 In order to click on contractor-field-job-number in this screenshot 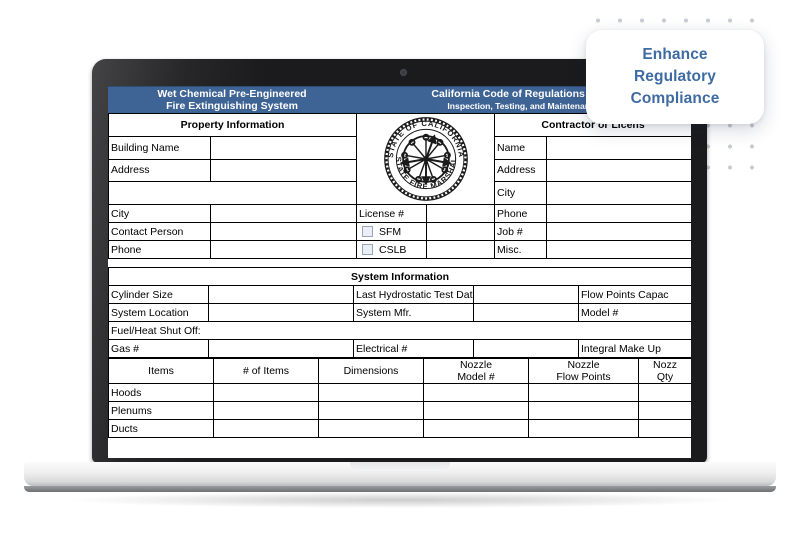, I will do `click(618, 231)`.